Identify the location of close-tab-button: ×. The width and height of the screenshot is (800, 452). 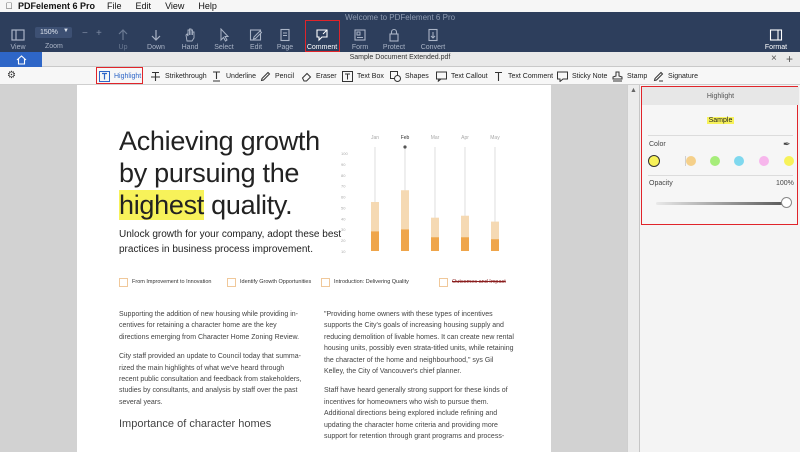
(774, 58).